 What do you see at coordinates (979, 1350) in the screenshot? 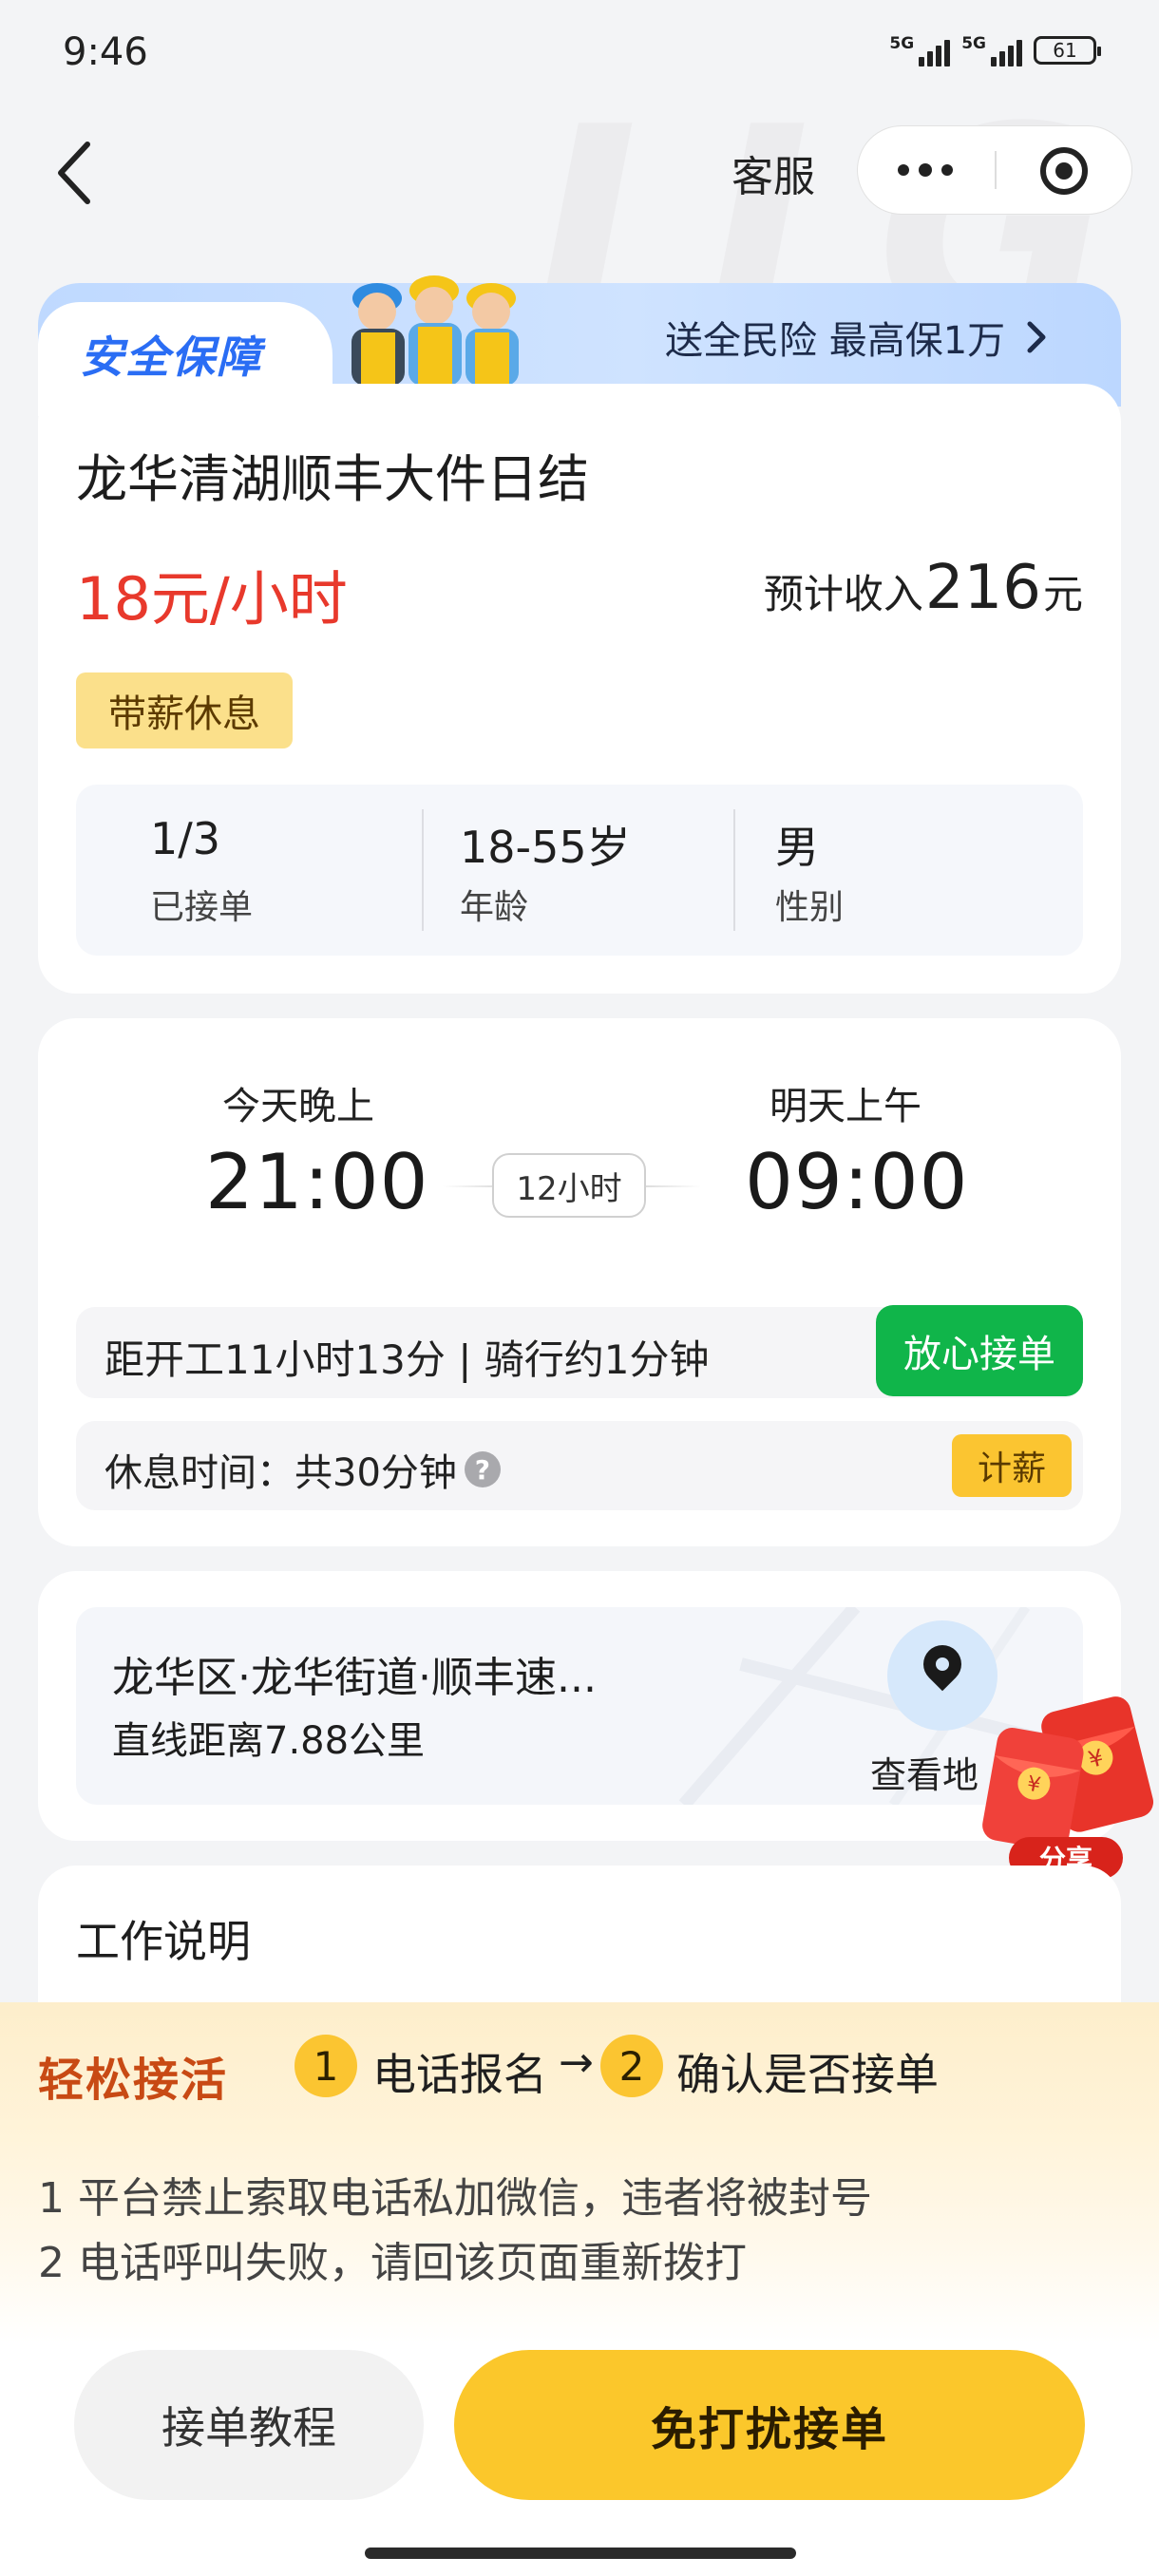
I see `accept-order-button: 放心接单` at bounding box center [979, 1350].